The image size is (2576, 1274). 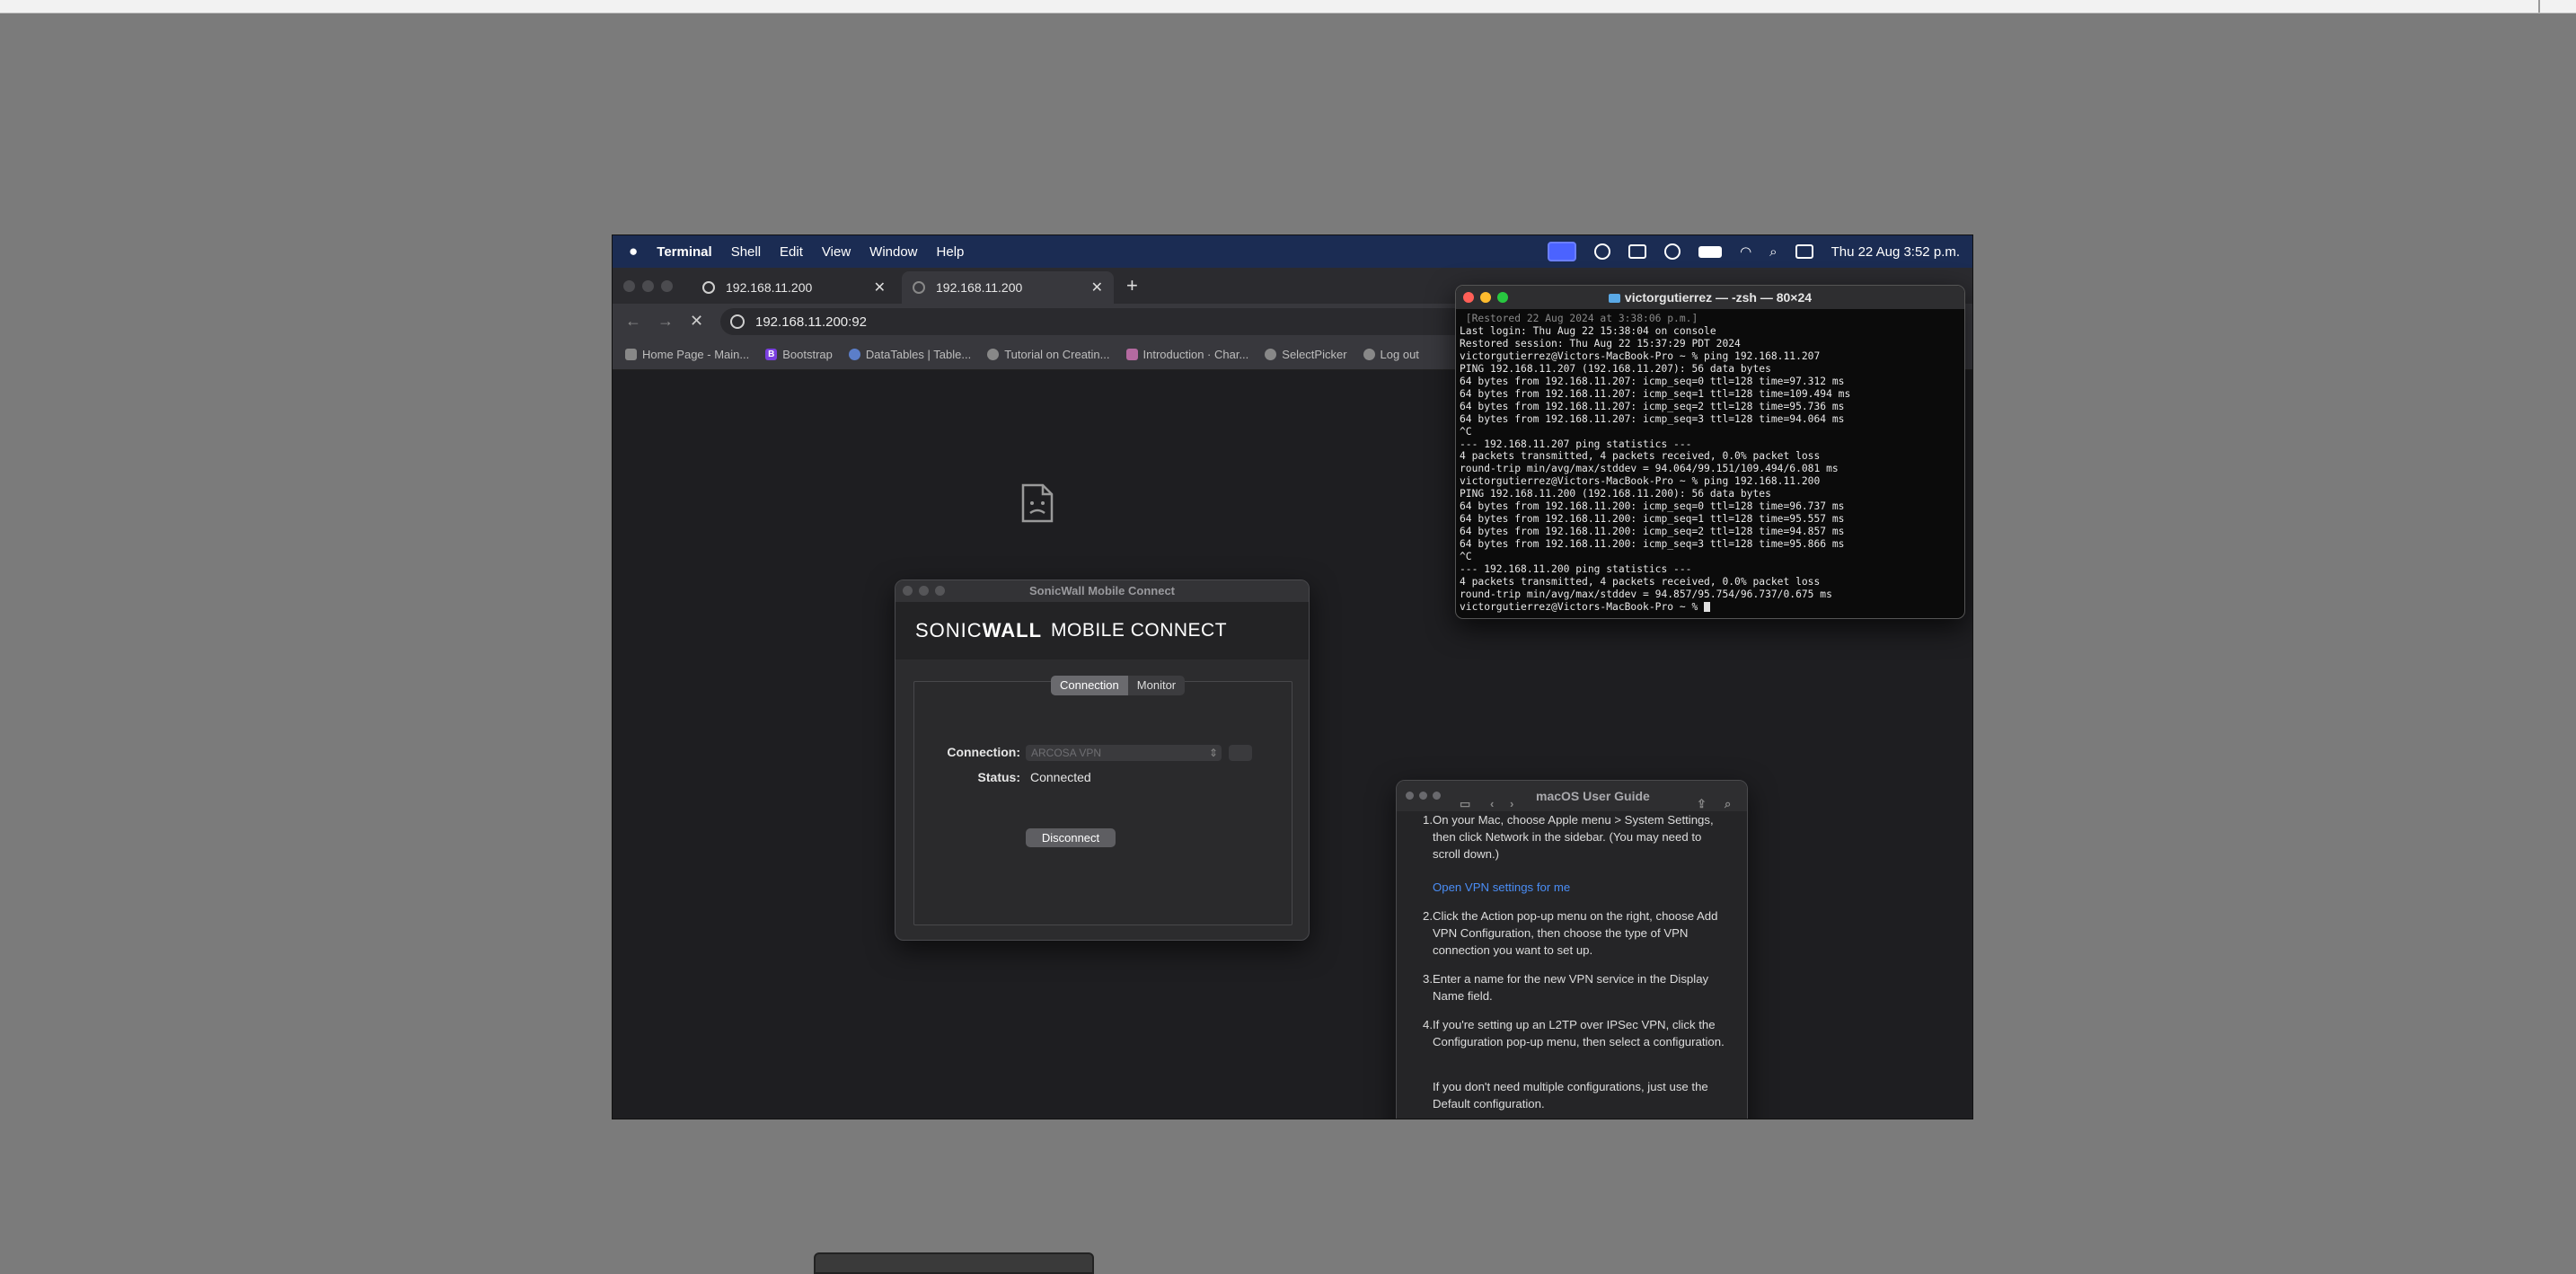 I want to click on menu-view: View, so click(x=836, y=252).